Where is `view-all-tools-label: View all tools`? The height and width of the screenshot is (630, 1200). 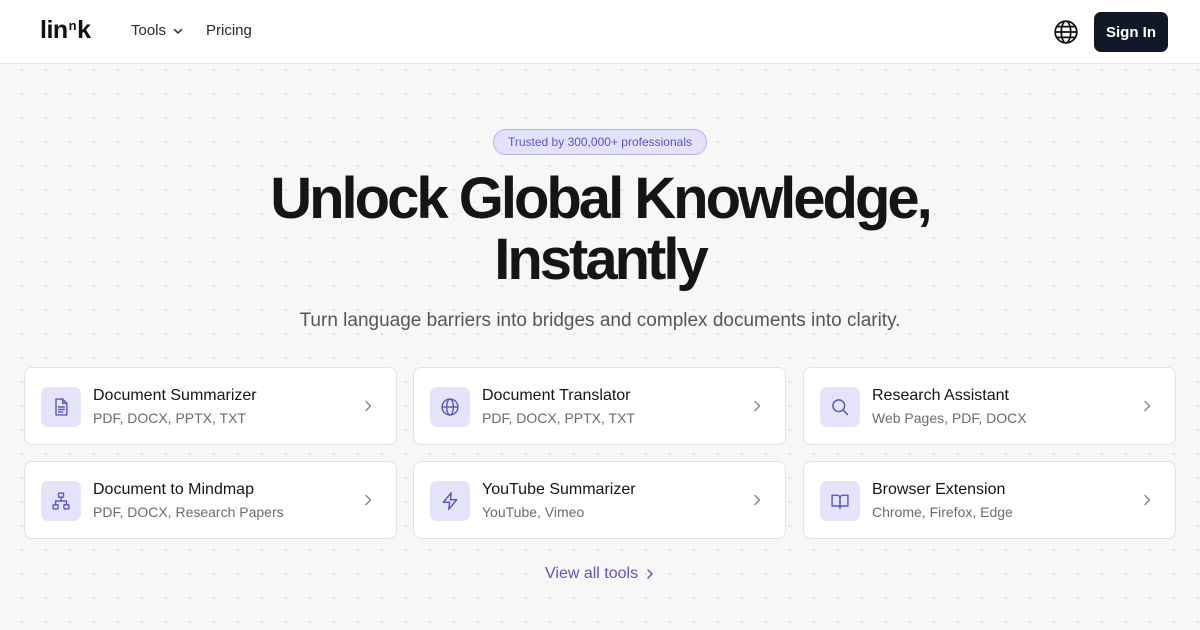
view-all-tools-label: View all tools is located at coordinates (592, 573).